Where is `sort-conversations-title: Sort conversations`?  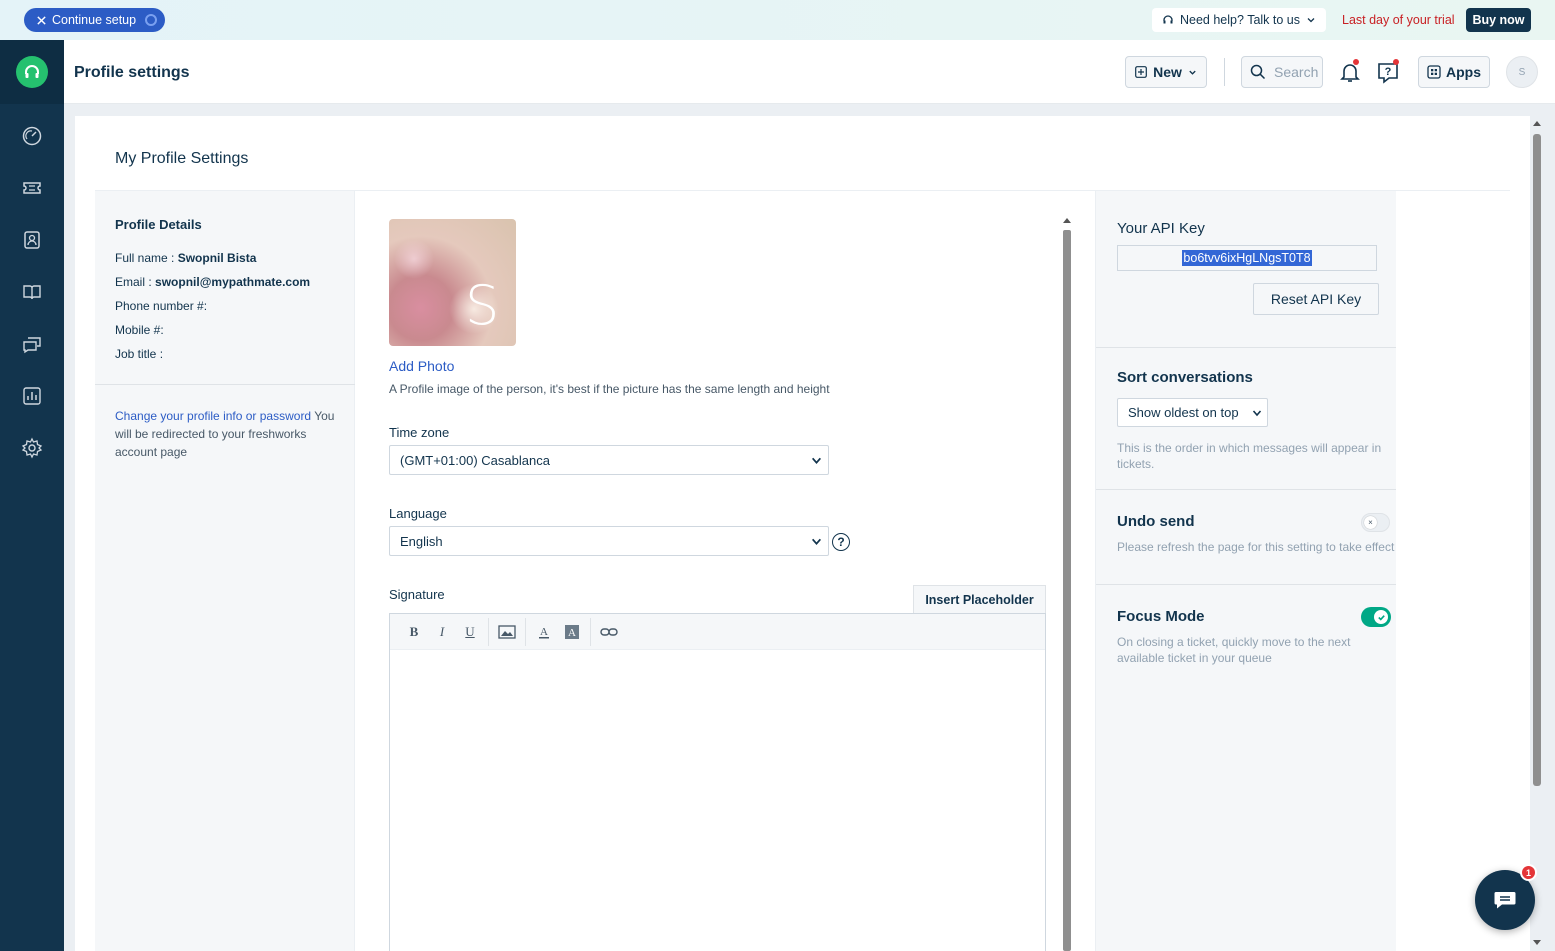
sort-conversations-title: Sort conversations is located at coordinates (1185, 377).